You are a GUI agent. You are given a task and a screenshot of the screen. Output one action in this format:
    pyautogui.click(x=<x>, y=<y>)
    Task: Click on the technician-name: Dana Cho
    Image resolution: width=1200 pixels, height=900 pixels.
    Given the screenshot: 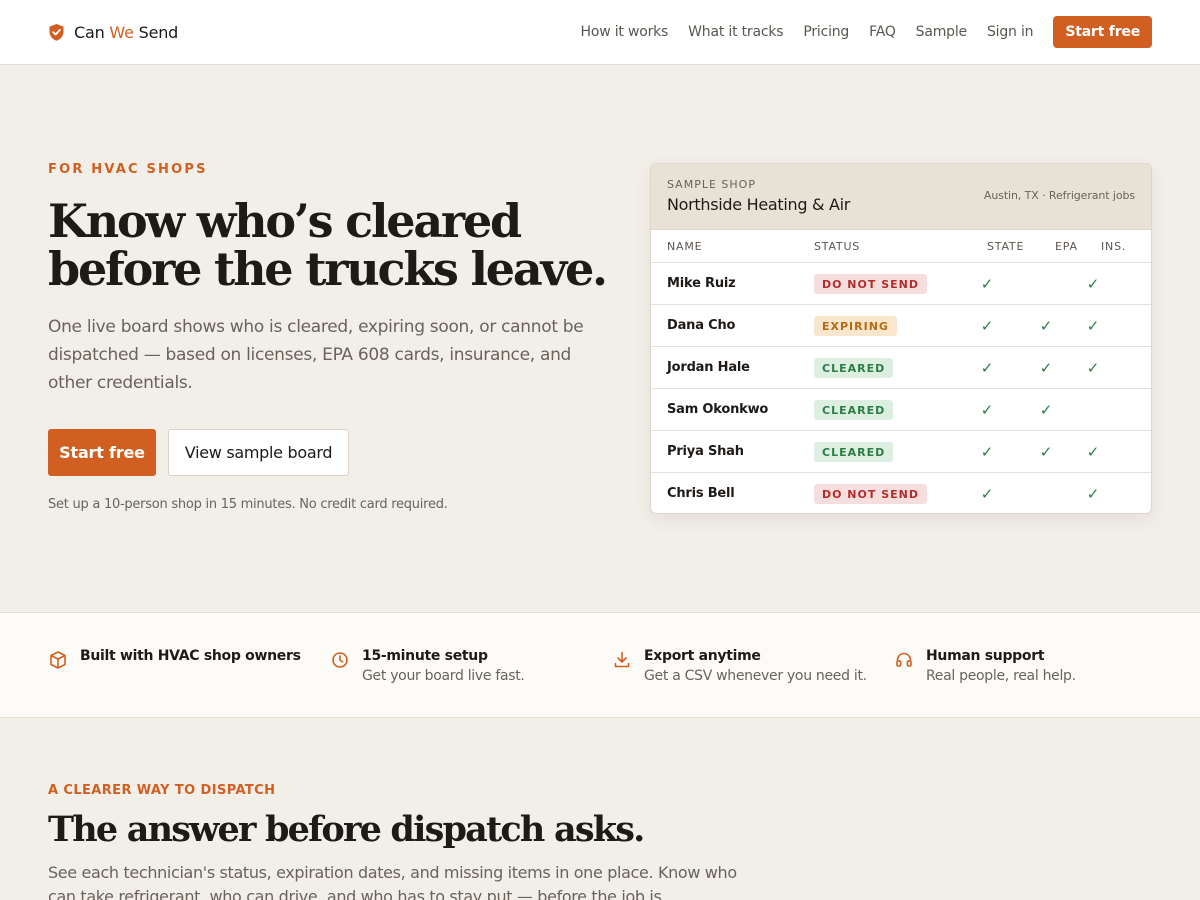 What is the action you would take?
    pyautogui.click(x=701, y=325)
    